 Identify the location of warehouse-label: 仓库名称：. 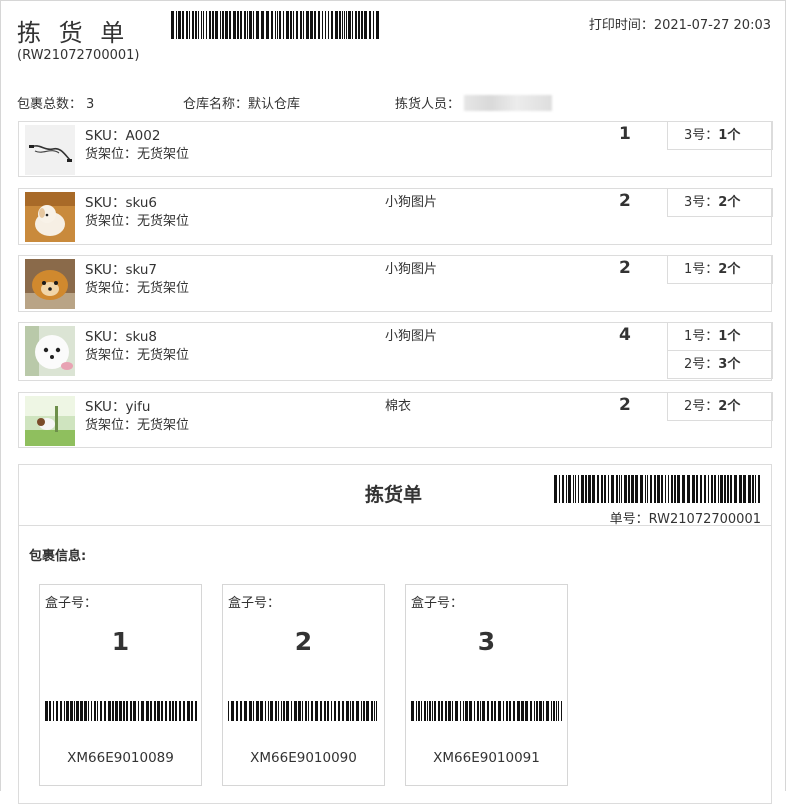
(216, 104).